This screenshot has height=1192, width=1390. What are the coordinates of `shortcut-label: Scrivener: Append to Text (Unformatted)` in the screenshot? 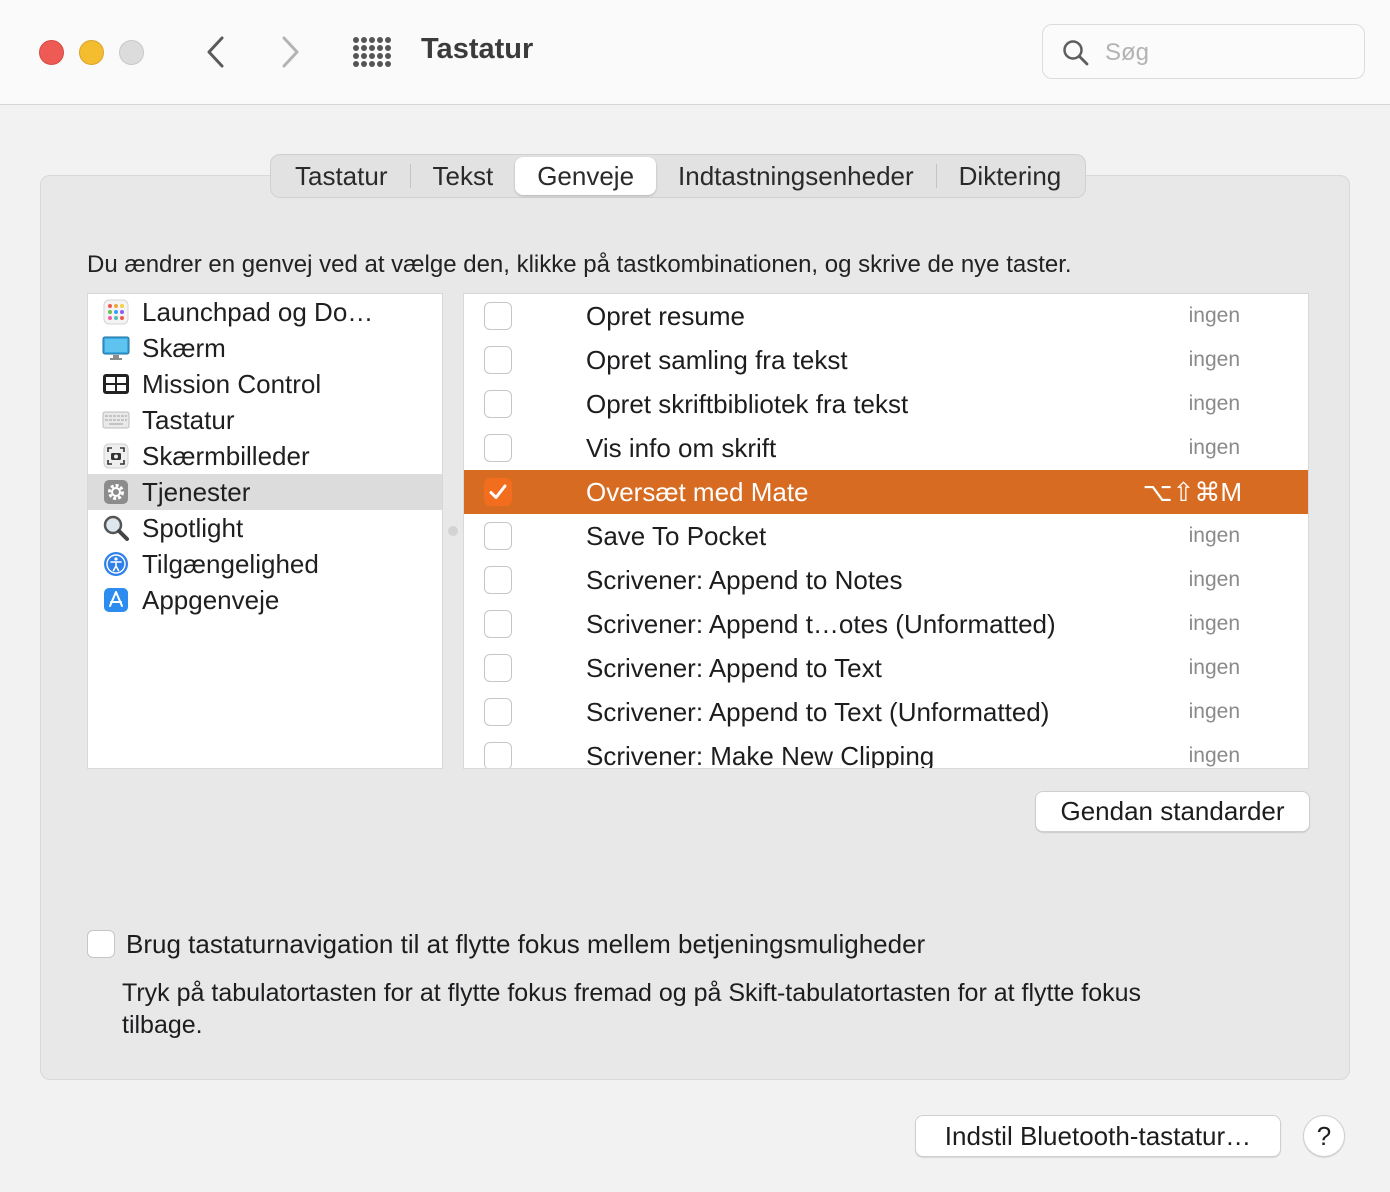 It's located at (818, 711).